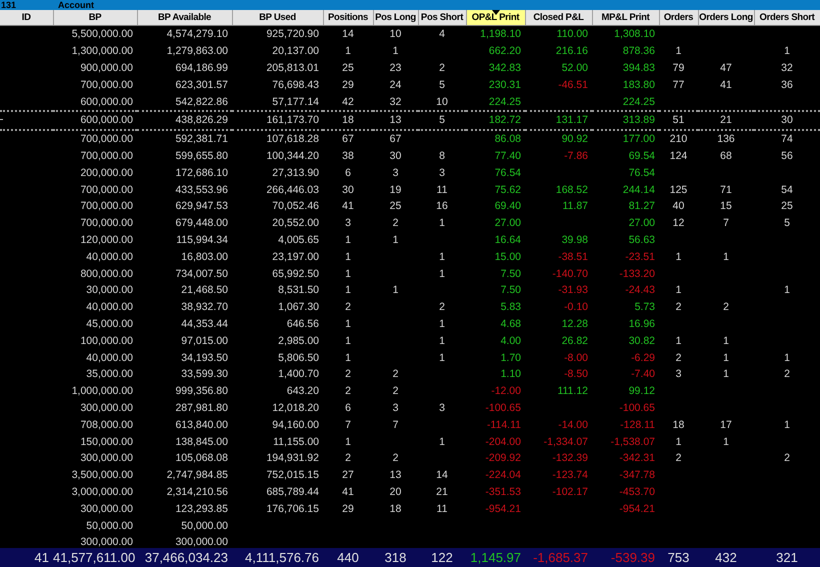 Image resolution: width=820 pixels, height=567 pixels. Describe the element at coordinates (197, 52) in the screenshot. I see `table-cell-text: 1,279,863.00` at that location.